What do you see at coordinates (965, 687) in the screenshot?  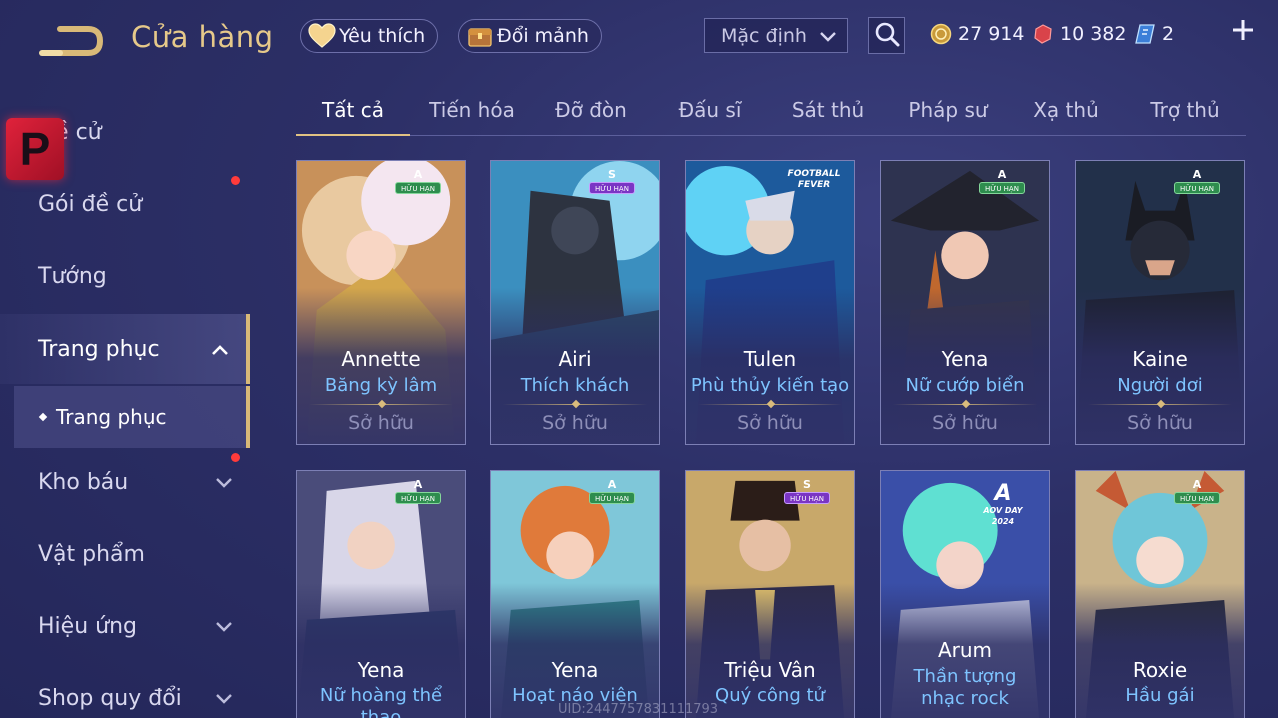 I see `skin-name: Thần tượng nhạc rock` at bounding box center [965, 687].